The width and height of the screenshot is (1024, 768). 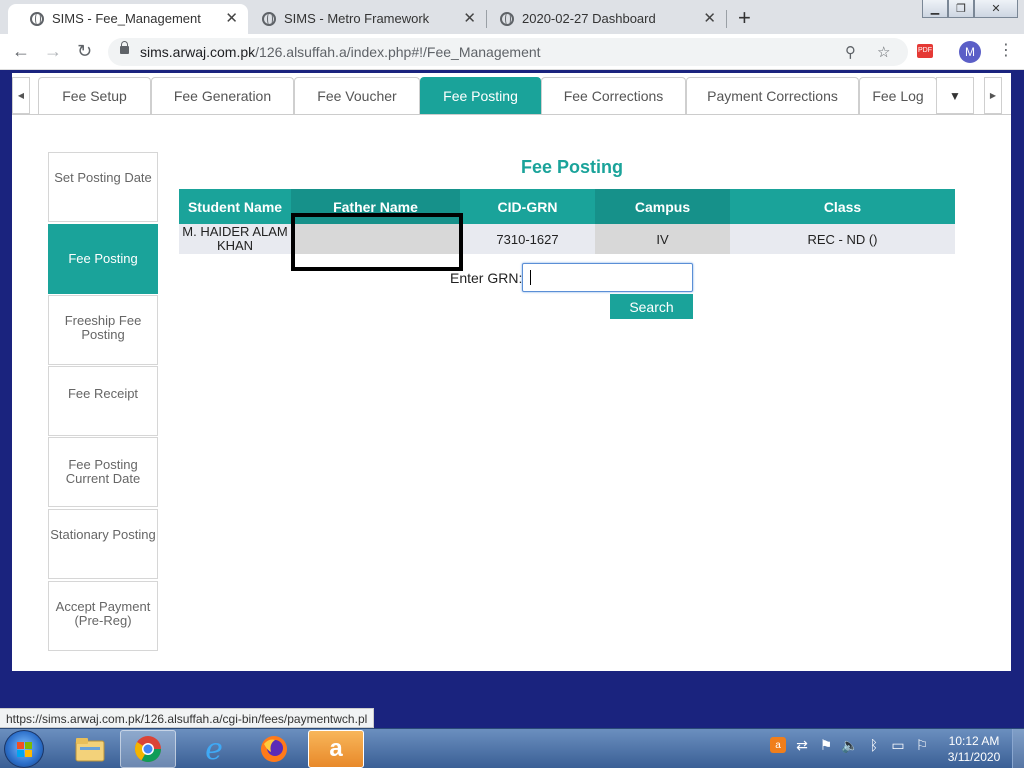 I want to click on restore-button: ❐, so click(x=961, y=9).